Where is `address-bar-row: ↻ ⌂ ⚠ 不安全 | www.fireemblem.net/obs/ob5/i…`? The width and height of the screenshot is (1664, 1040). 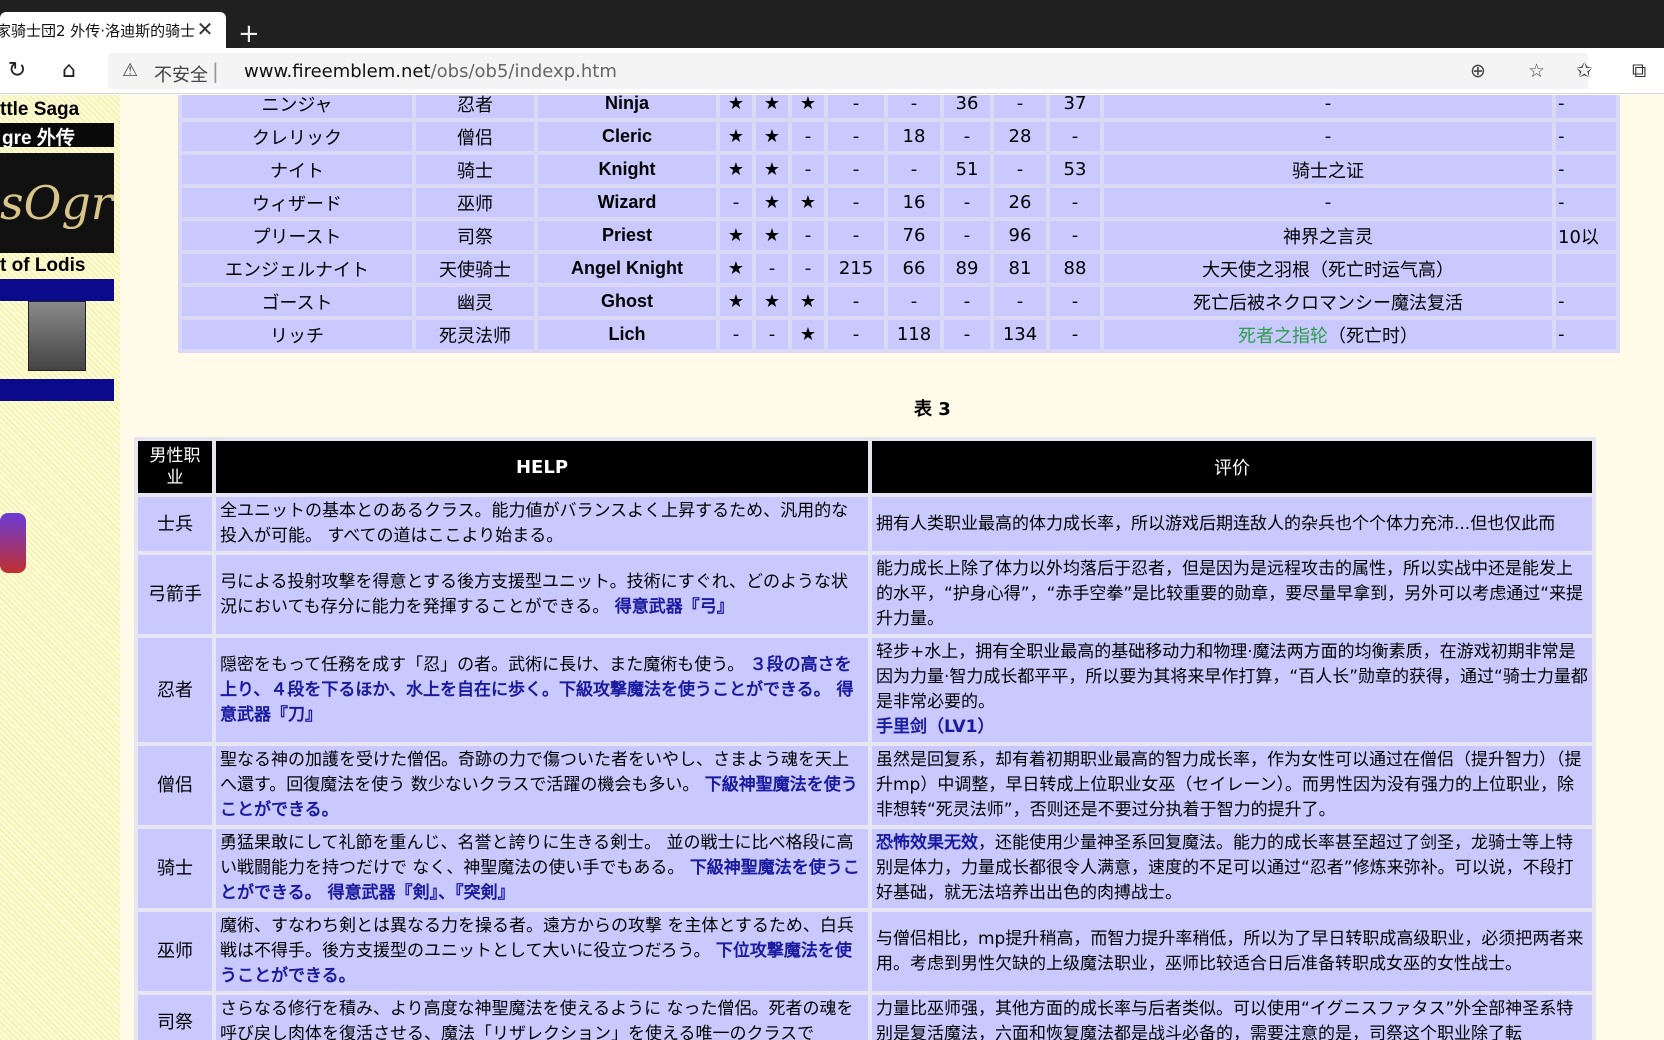 address-bar-row: ↻ ⌂ ⚠ 不安全 | www.fireemblem.net/obs/ob5/i… is located at coordinates (832, 71).